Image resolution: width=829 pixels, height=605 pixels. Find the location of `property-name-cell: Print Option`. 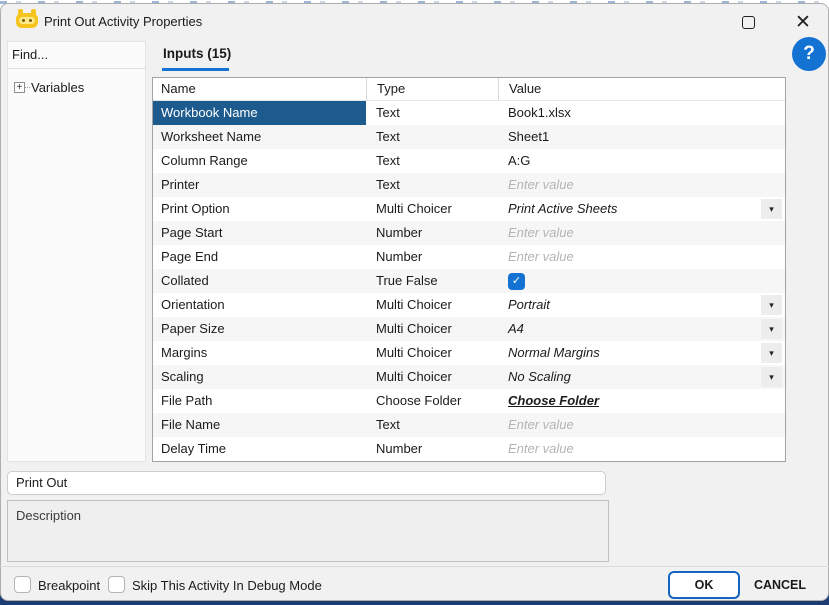

property-name-cell: Print Option is located at coordinates (259, 209).